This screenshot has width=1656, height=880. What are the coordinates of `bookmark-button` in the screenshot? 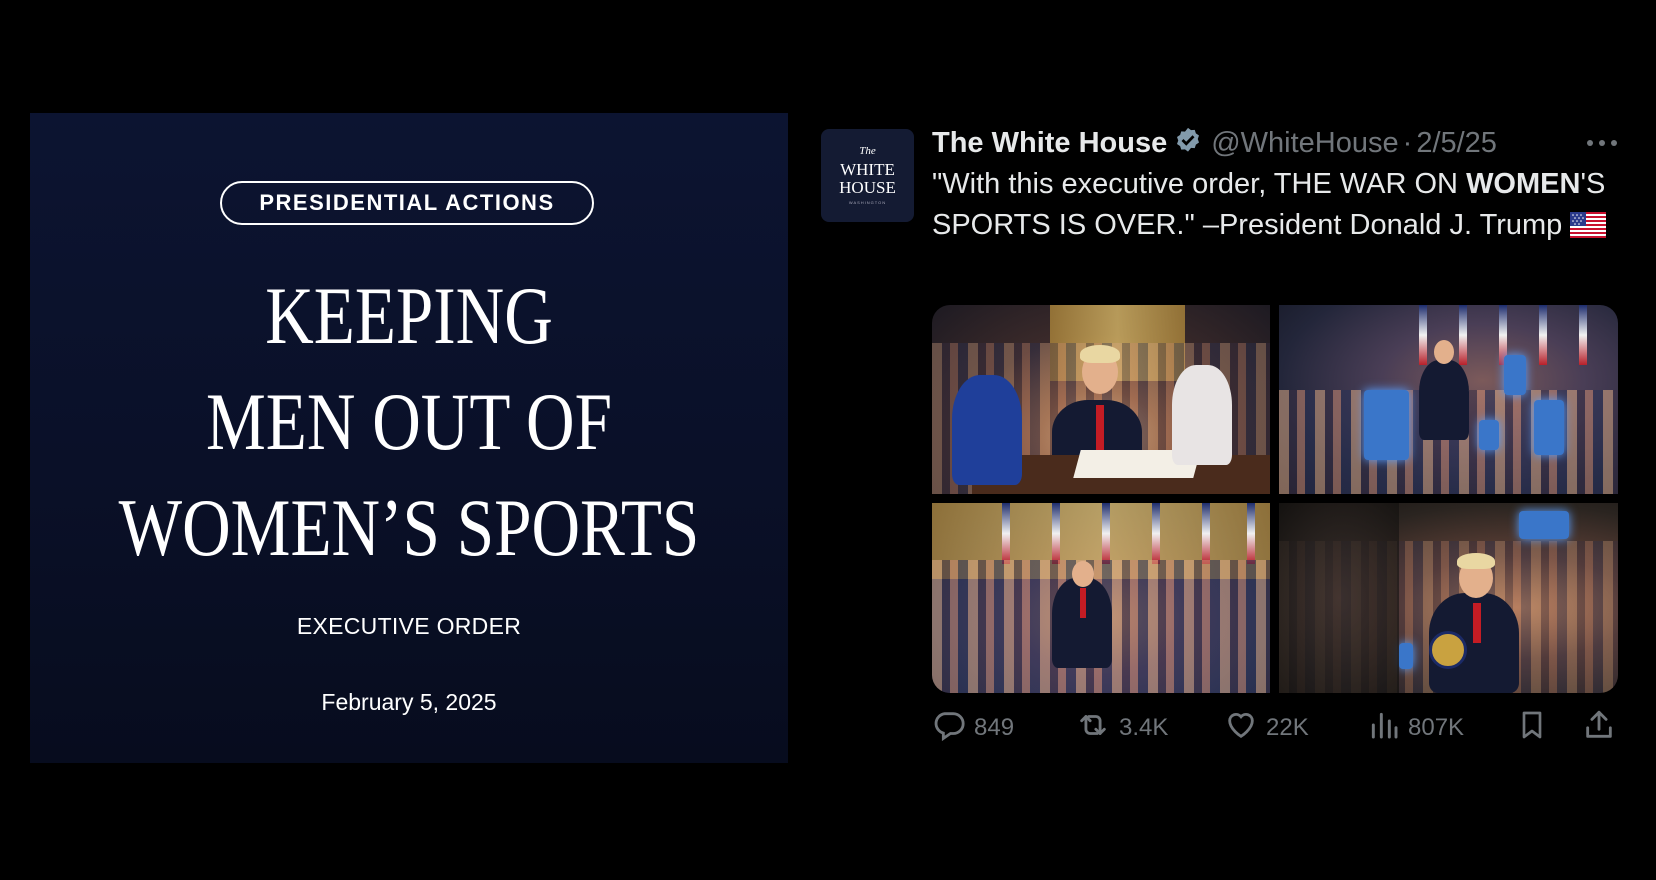 It's located at (1536, 728).